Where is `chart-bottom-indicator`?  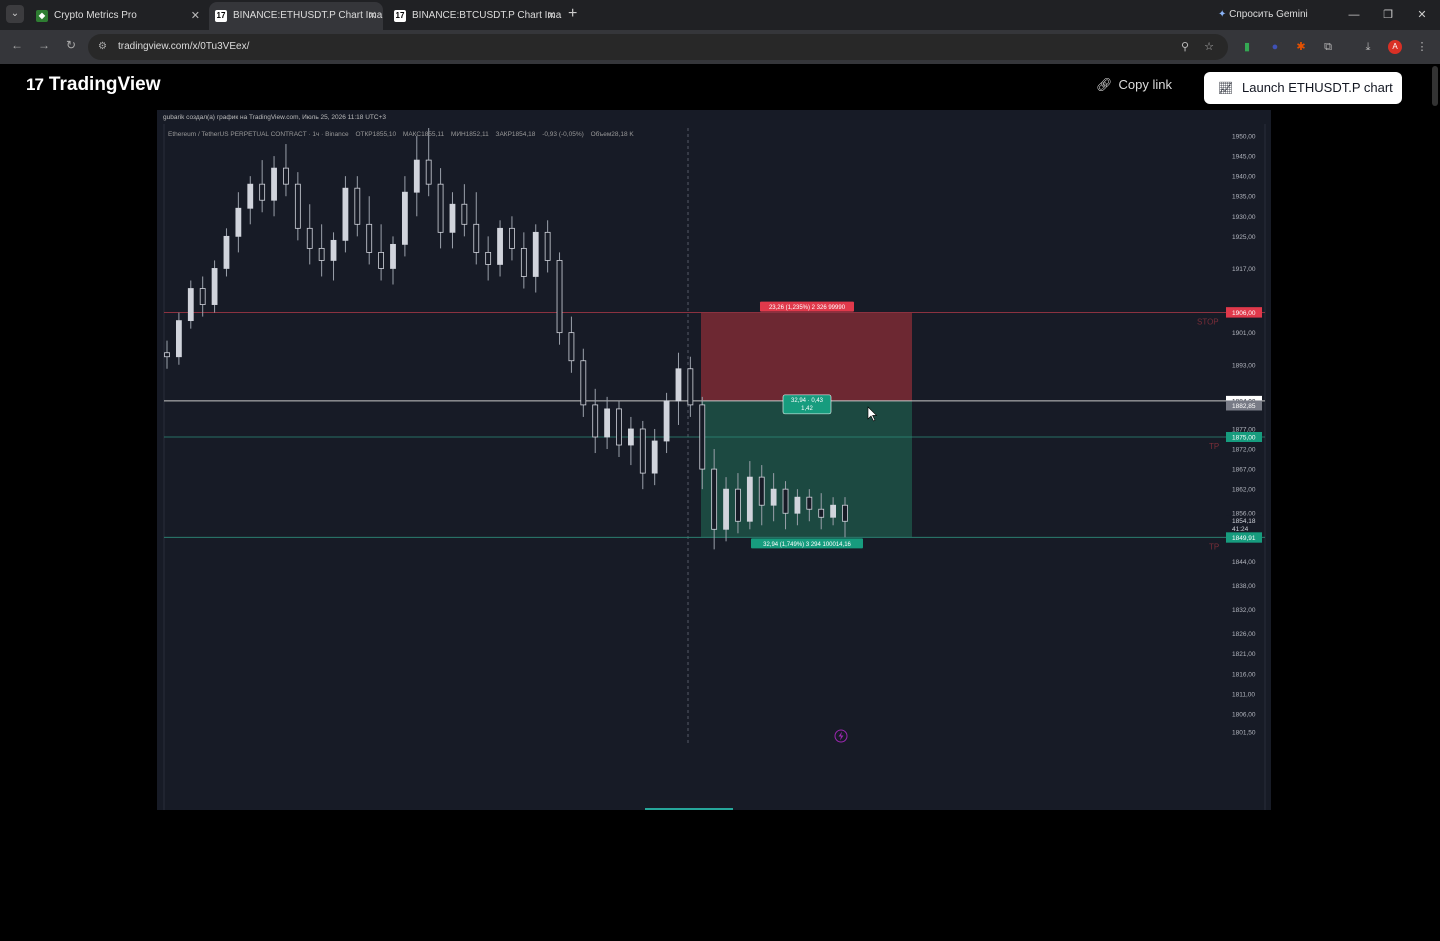
chart-bottom-indicator is located at coordinates (689, 809).